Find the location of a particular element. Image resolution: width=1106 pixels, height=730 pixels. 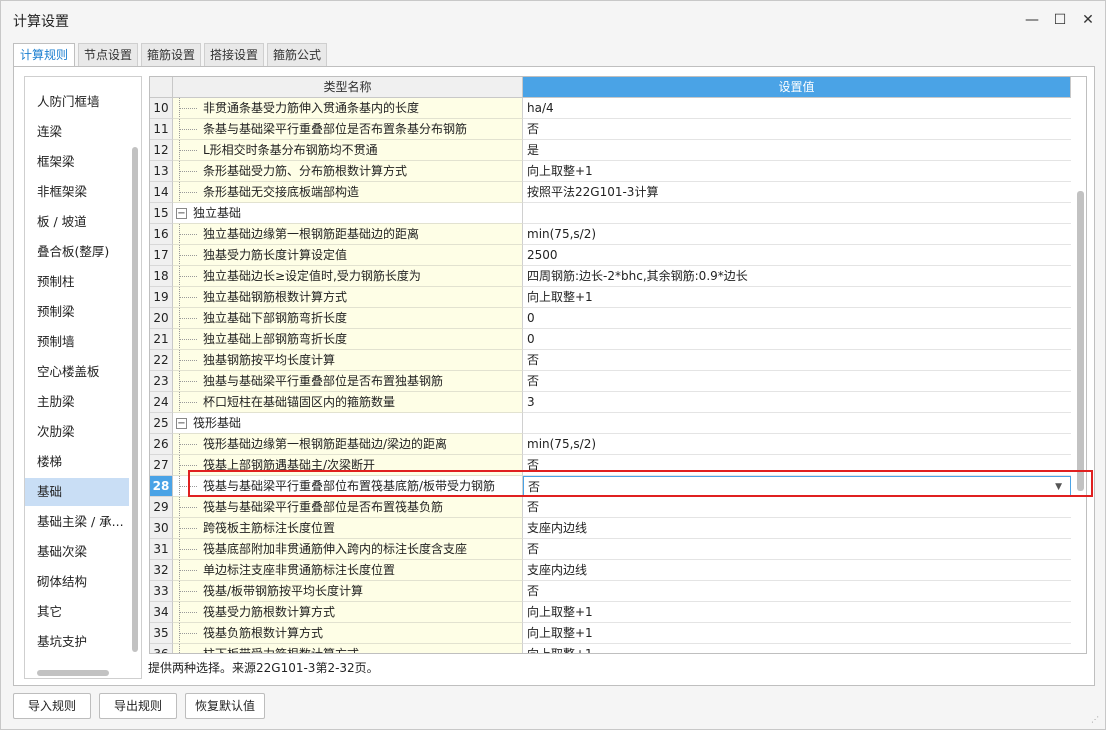

sidebar-item: 空心楼盖板 is located at coordinates (77, 372).